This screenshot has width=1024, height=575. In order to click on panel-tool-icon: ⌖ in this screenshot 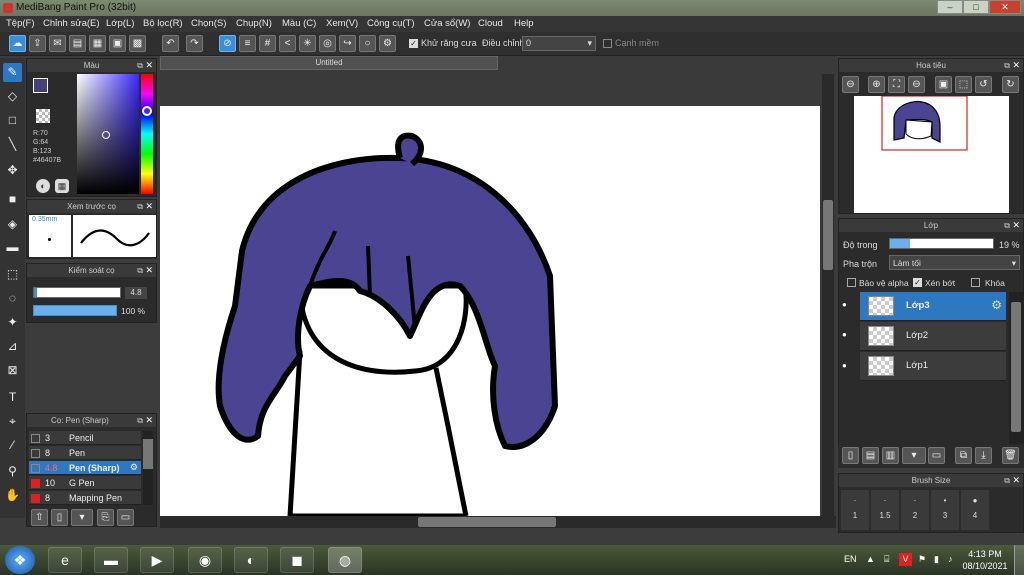, I will do `click(12, 421)`.